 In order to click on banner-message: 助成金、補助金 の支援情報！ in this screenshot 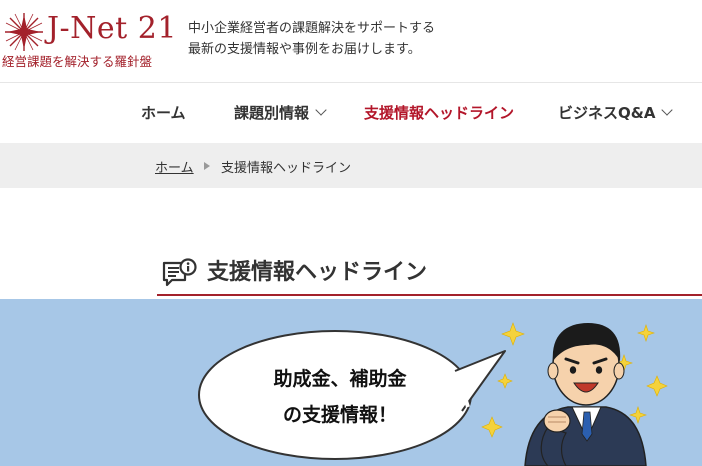, I will do `click(340, 397)`.